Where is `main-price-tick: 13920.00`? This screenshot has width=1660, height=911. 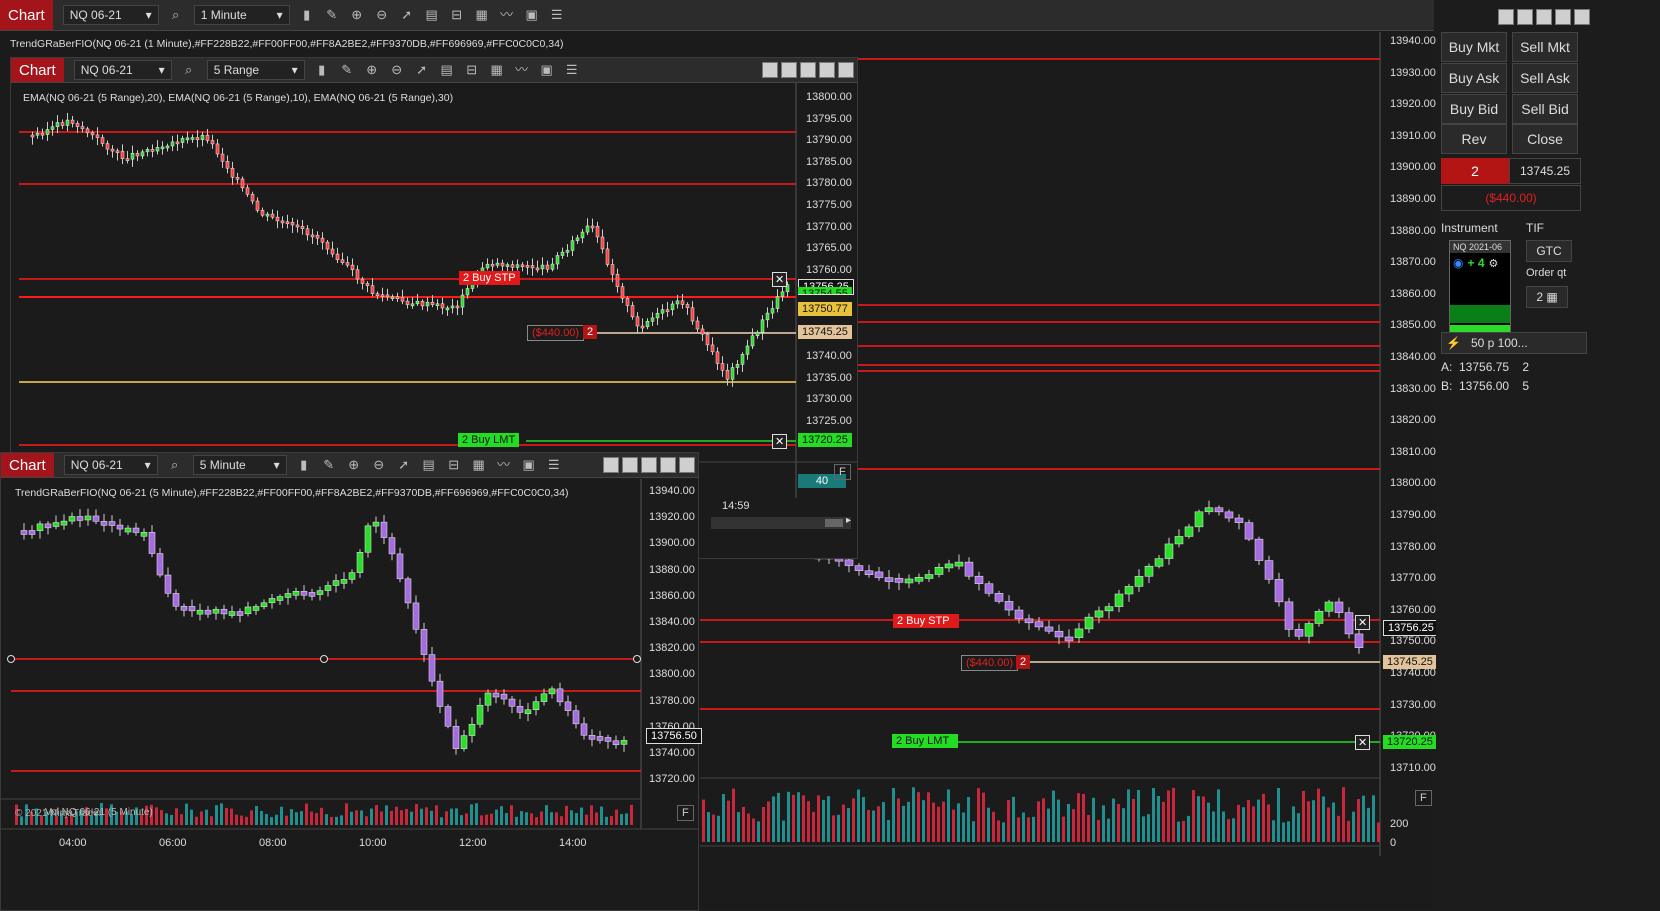
main-price-tick: 13920.00 is located at coordinates (1413, 104).